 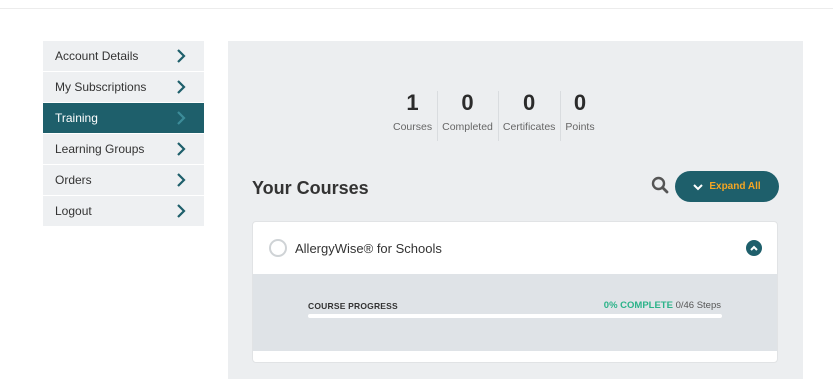 I want to click on sidebar-item-learning-groups: Learning Groups, so click(x=123, y=149).